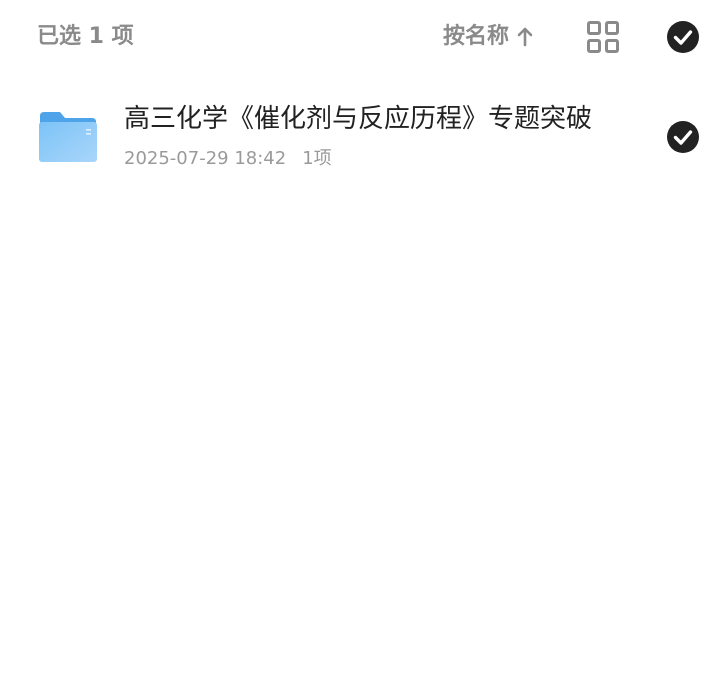 The image size is (714, 691). I want to click on file-meta: 2025-07-29 18:42 1项, so click(228, 159).